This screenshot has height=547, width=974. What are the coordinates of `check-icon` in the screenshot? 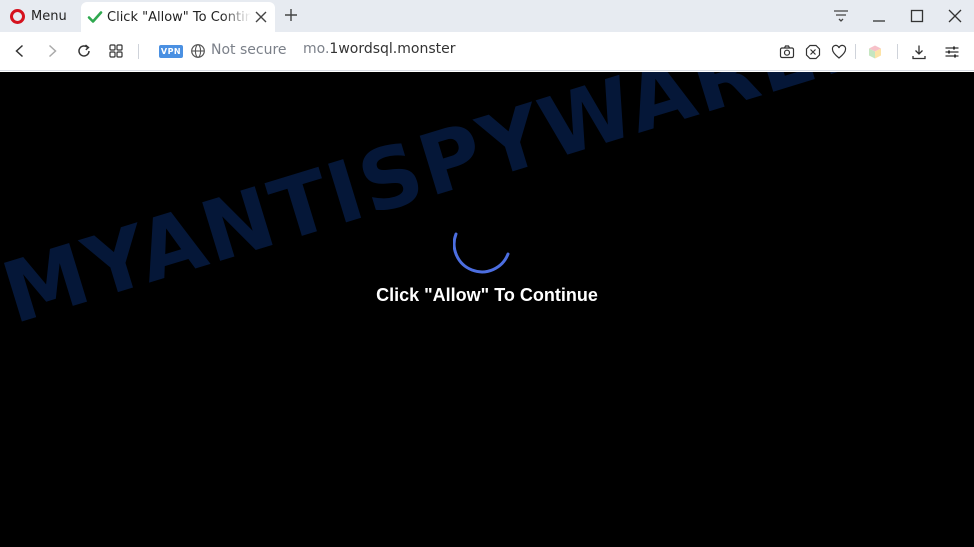 It's located at (95, 17).